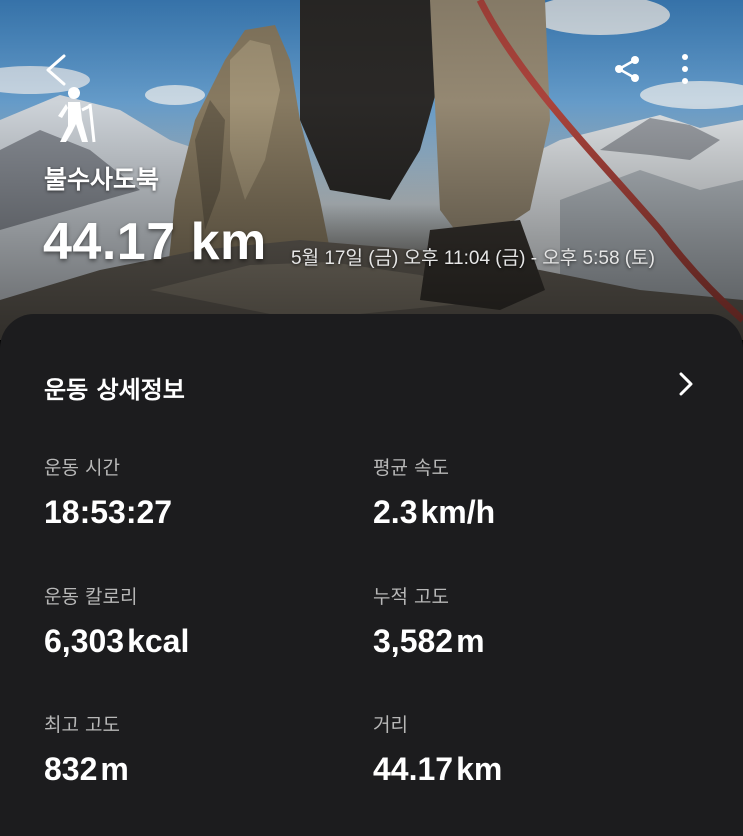 This screenshot has height=836, width=743. I want to click on chevron-right-icon, so click(686, 384).